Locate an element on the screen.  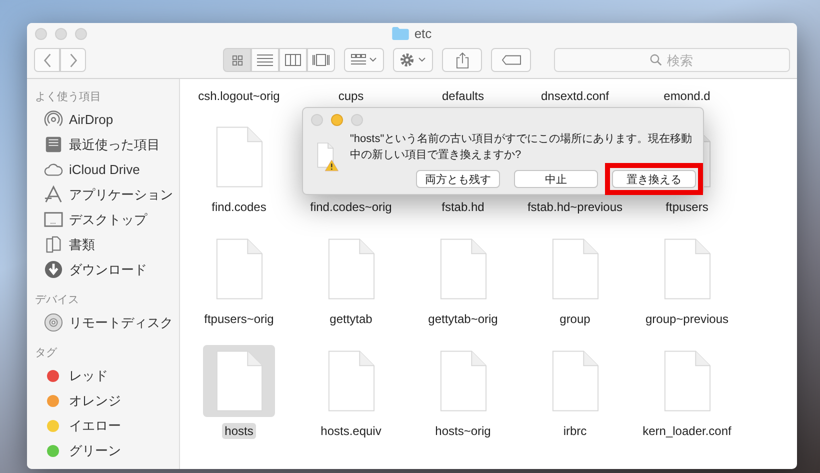
forward-button is located at coordinates (73, 60).